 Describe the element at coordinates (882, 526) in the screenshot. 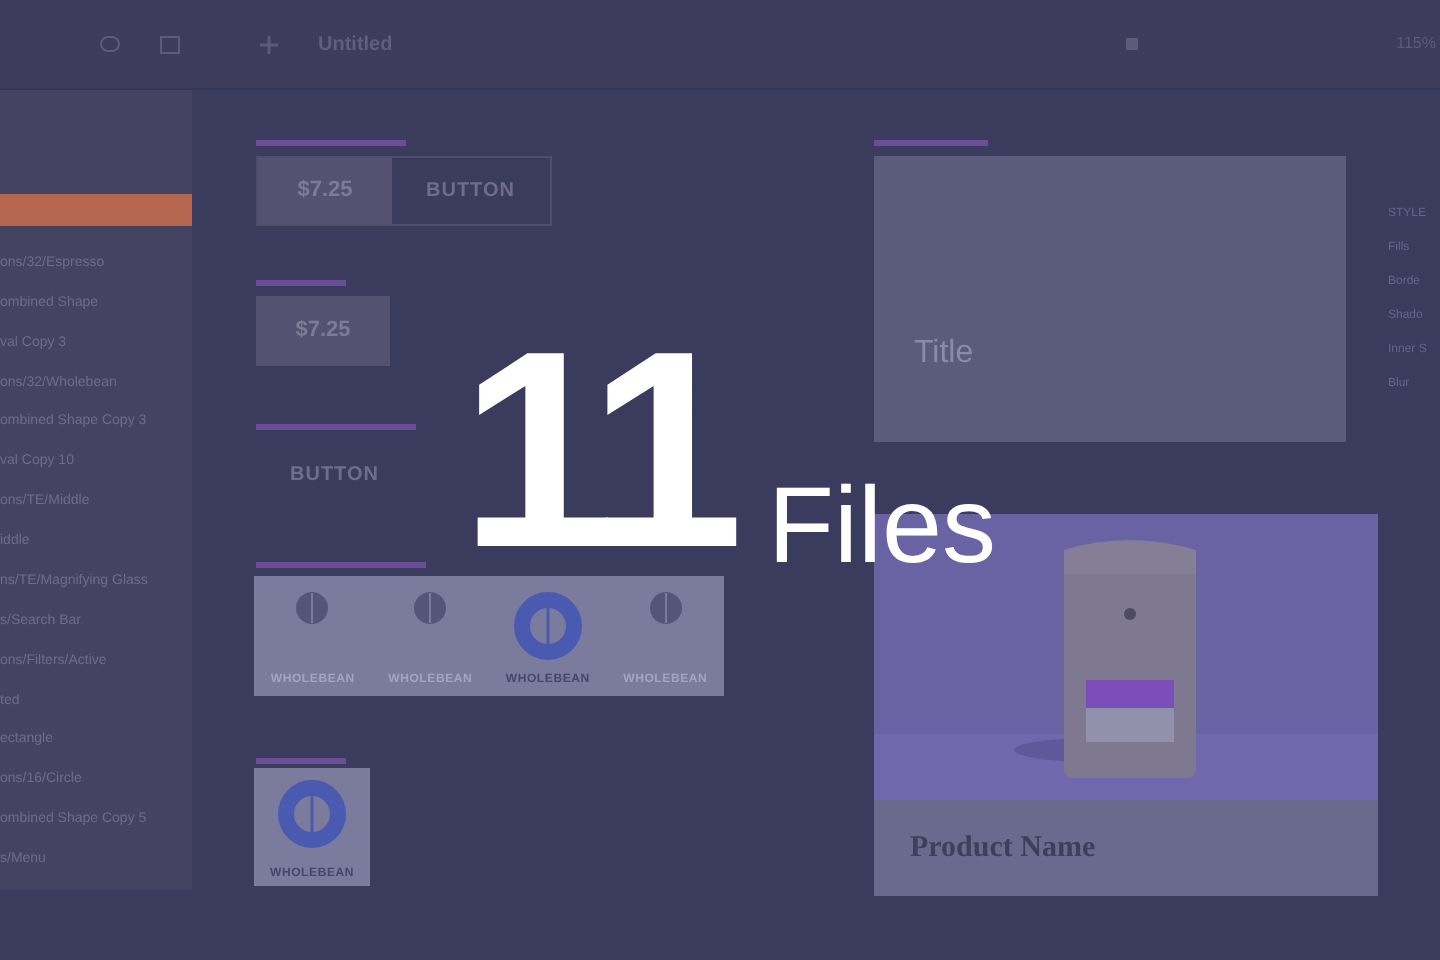

I see `headline-word: Files` at that location.